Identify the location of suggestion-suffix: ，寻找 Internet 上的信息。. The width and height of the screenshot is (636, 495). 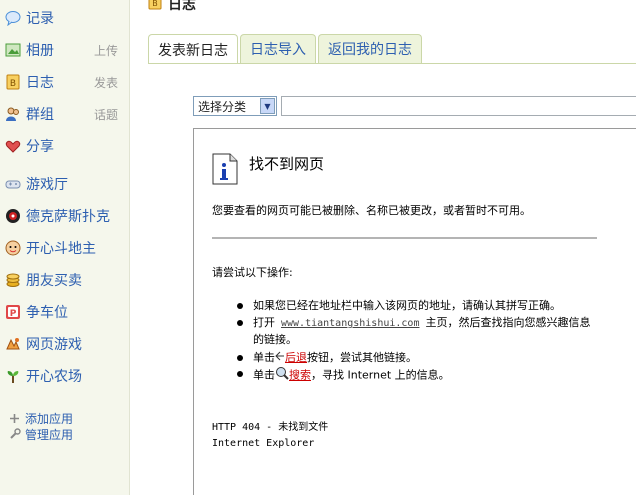
(380, 375).